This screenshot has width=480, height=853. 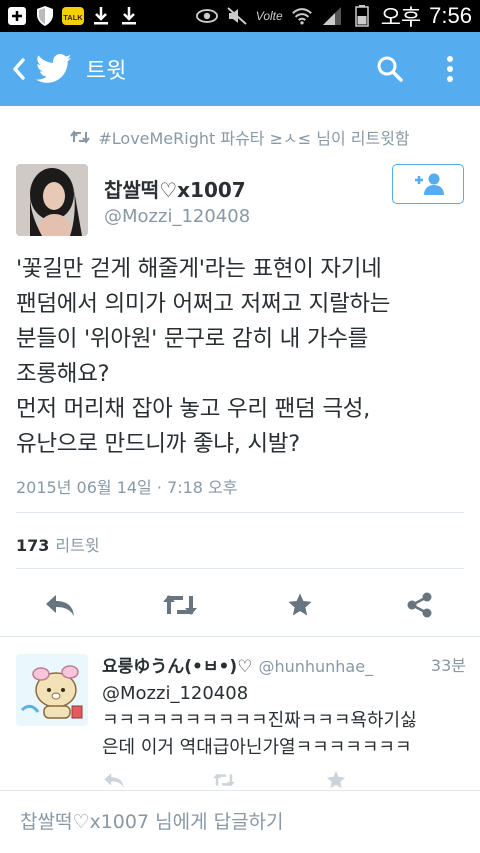 I want to click on reply-input, so click(x=240, y=822).